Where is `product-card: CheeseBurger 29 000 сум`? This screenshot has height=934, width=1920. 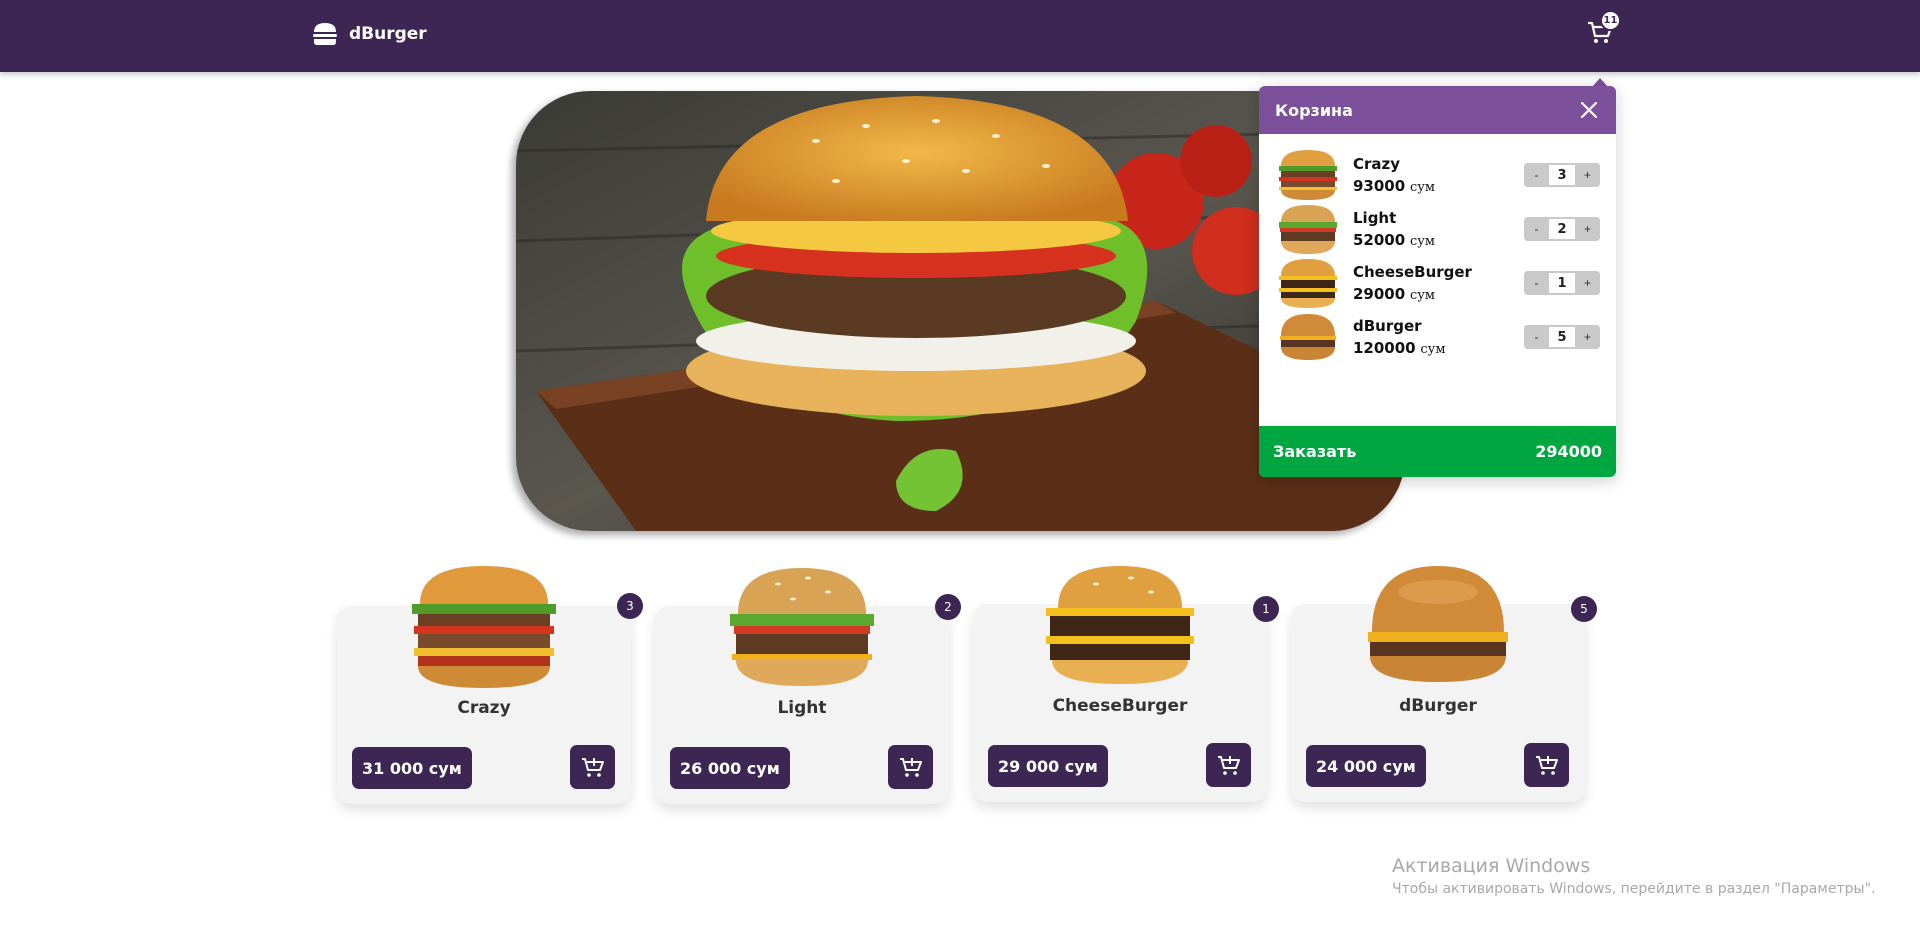
product-card: CheeseBurger 29 000 сум is located at coordinates (1120, 684).